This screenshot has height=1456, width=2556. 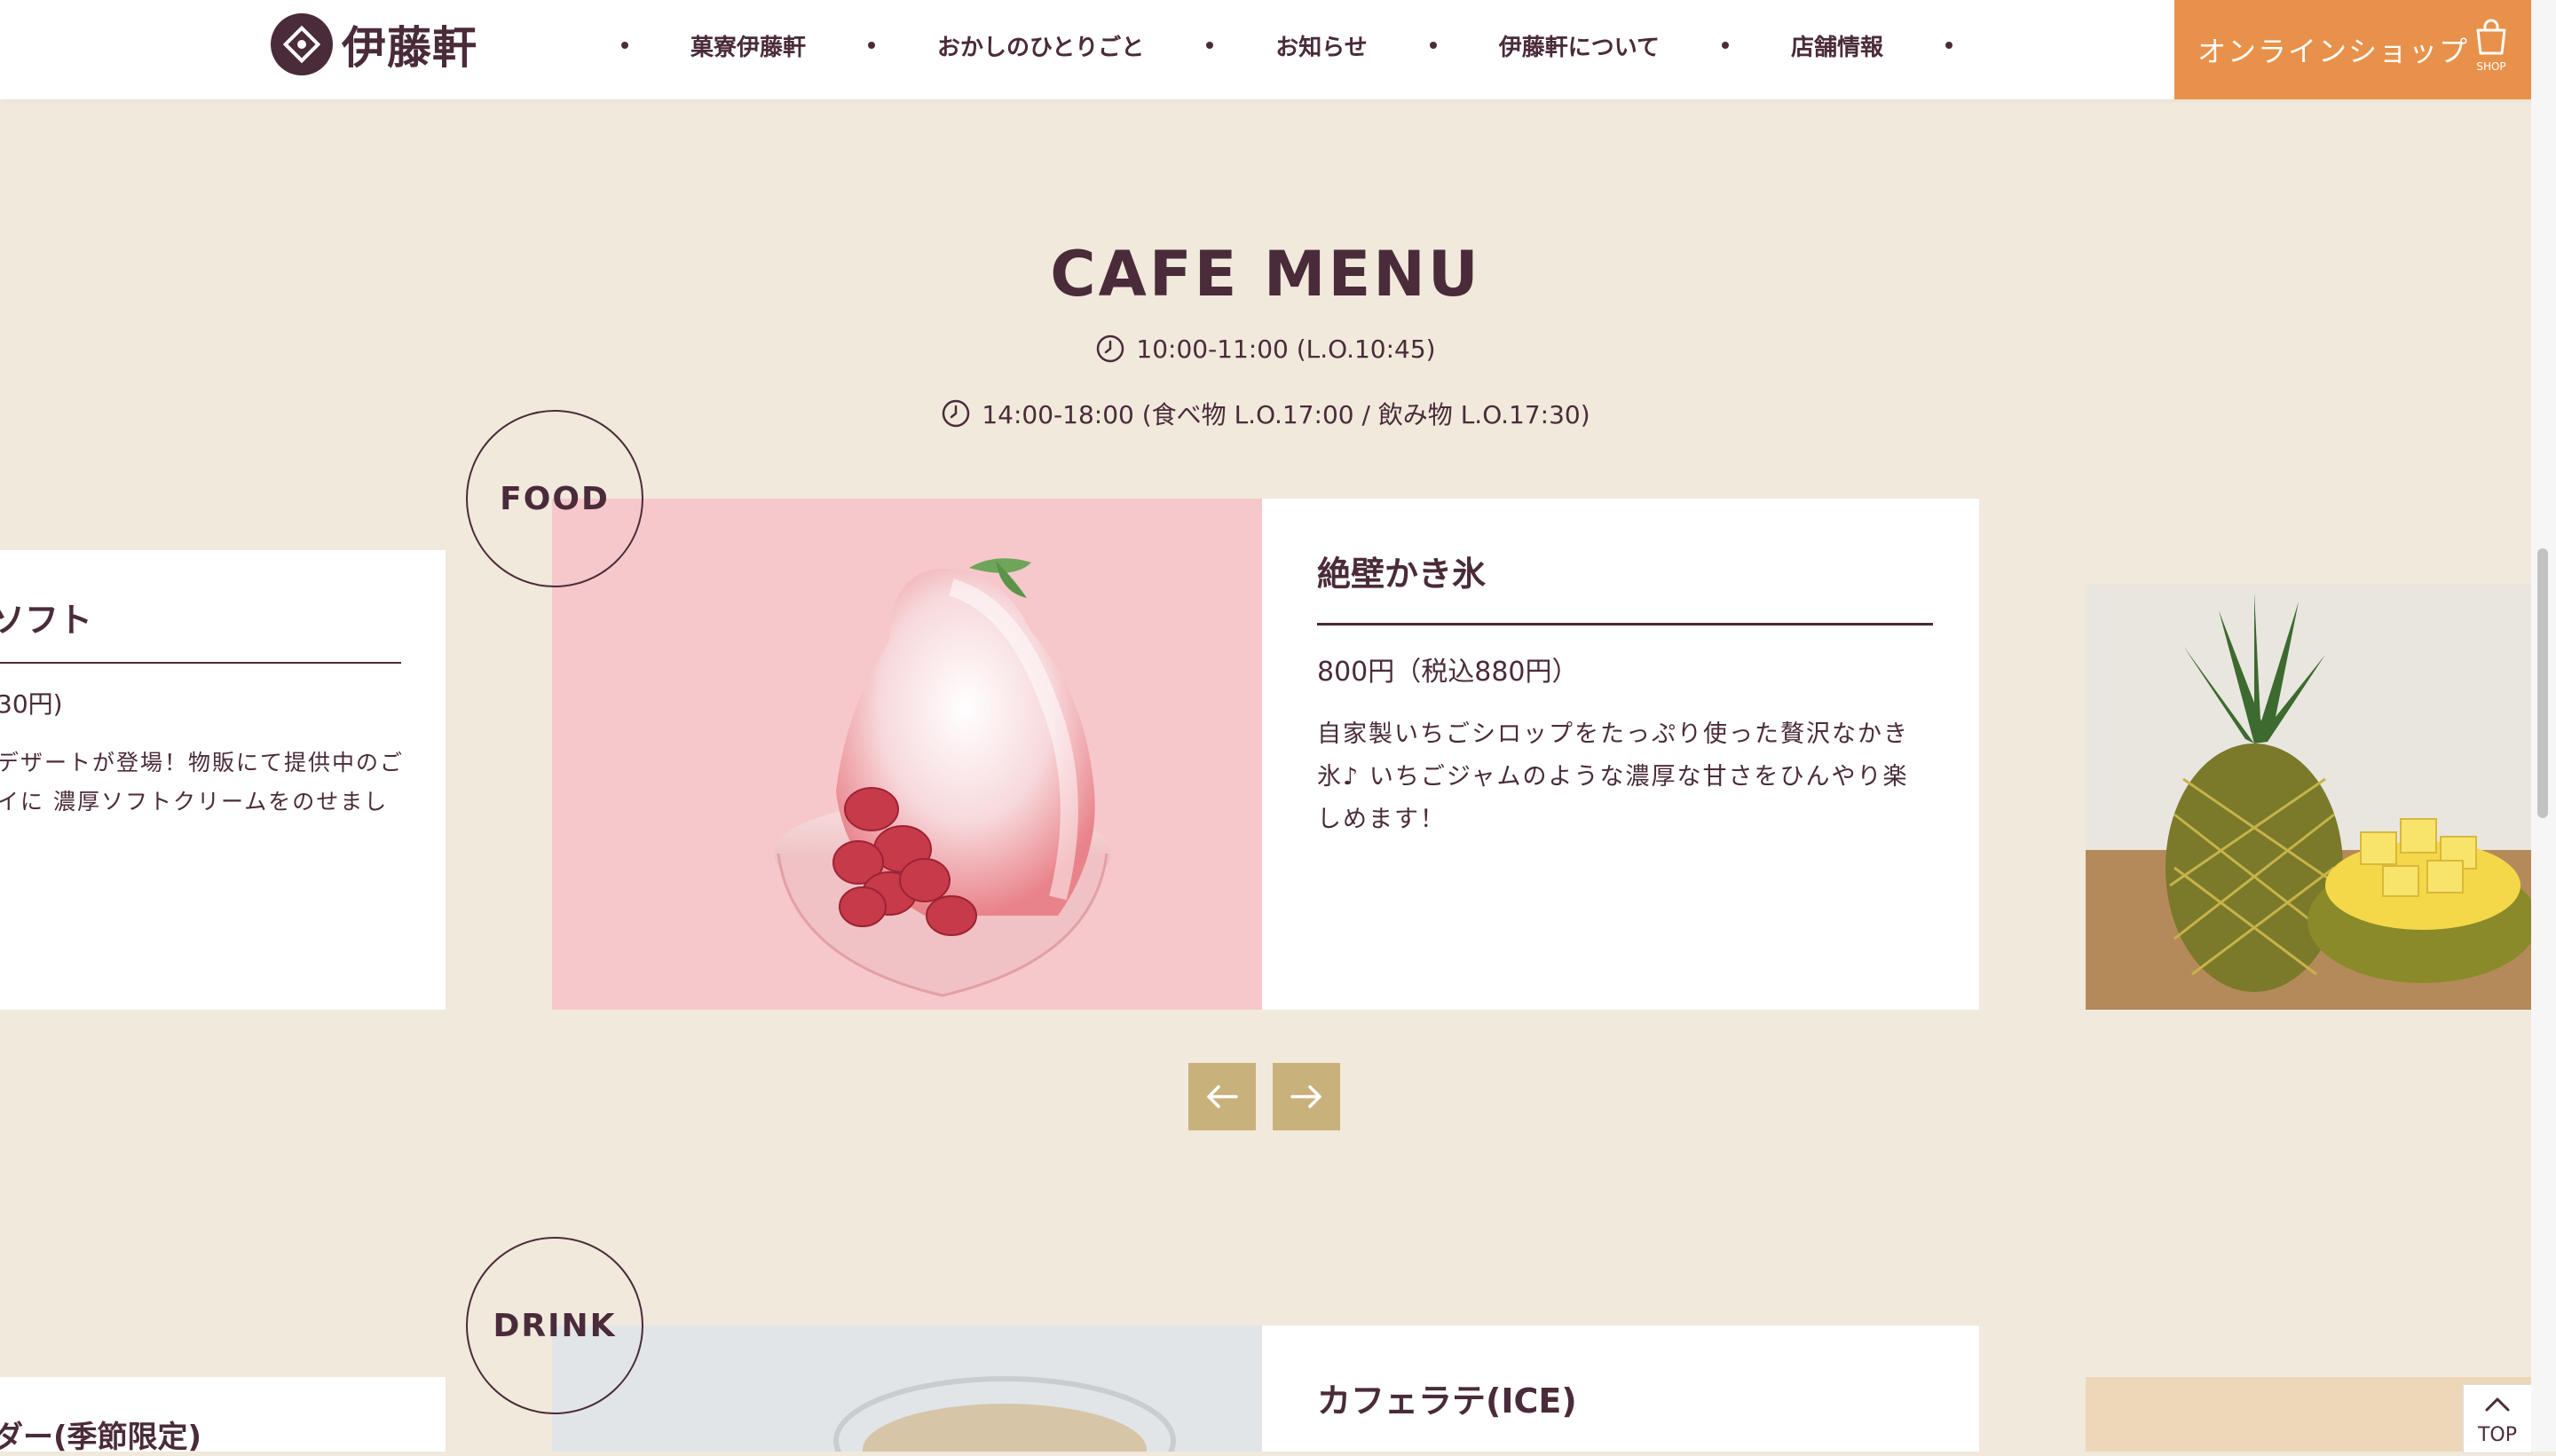 What do you see at coordinates (200, 663) in the screenshot?
I see `food-prev-card-rule` at bounding box center [200, 663].